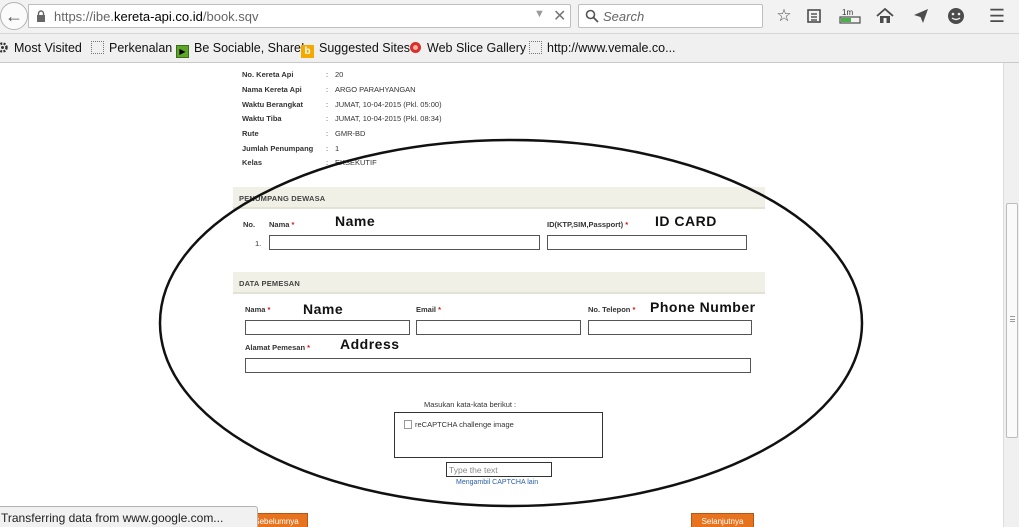 The height and width of the screenshot is (527, 1019). What do you see at coordinates (670, 327) in the screenshot?
I see `phone-input` at bounding box center [670, 327].